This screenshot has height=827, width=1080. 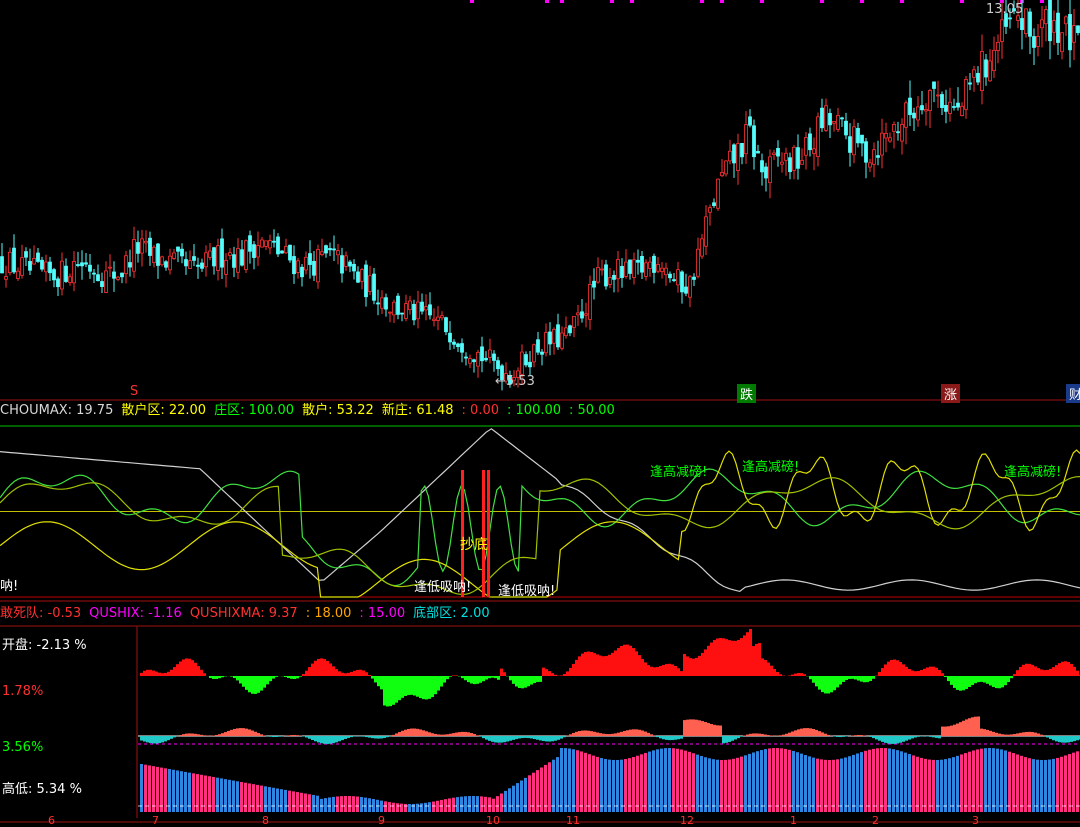 What do you see at coordinates (480, 410) in the screenshot?
I see `indicator1-legend-item: : 0.00` at bounding box center [480, 410].